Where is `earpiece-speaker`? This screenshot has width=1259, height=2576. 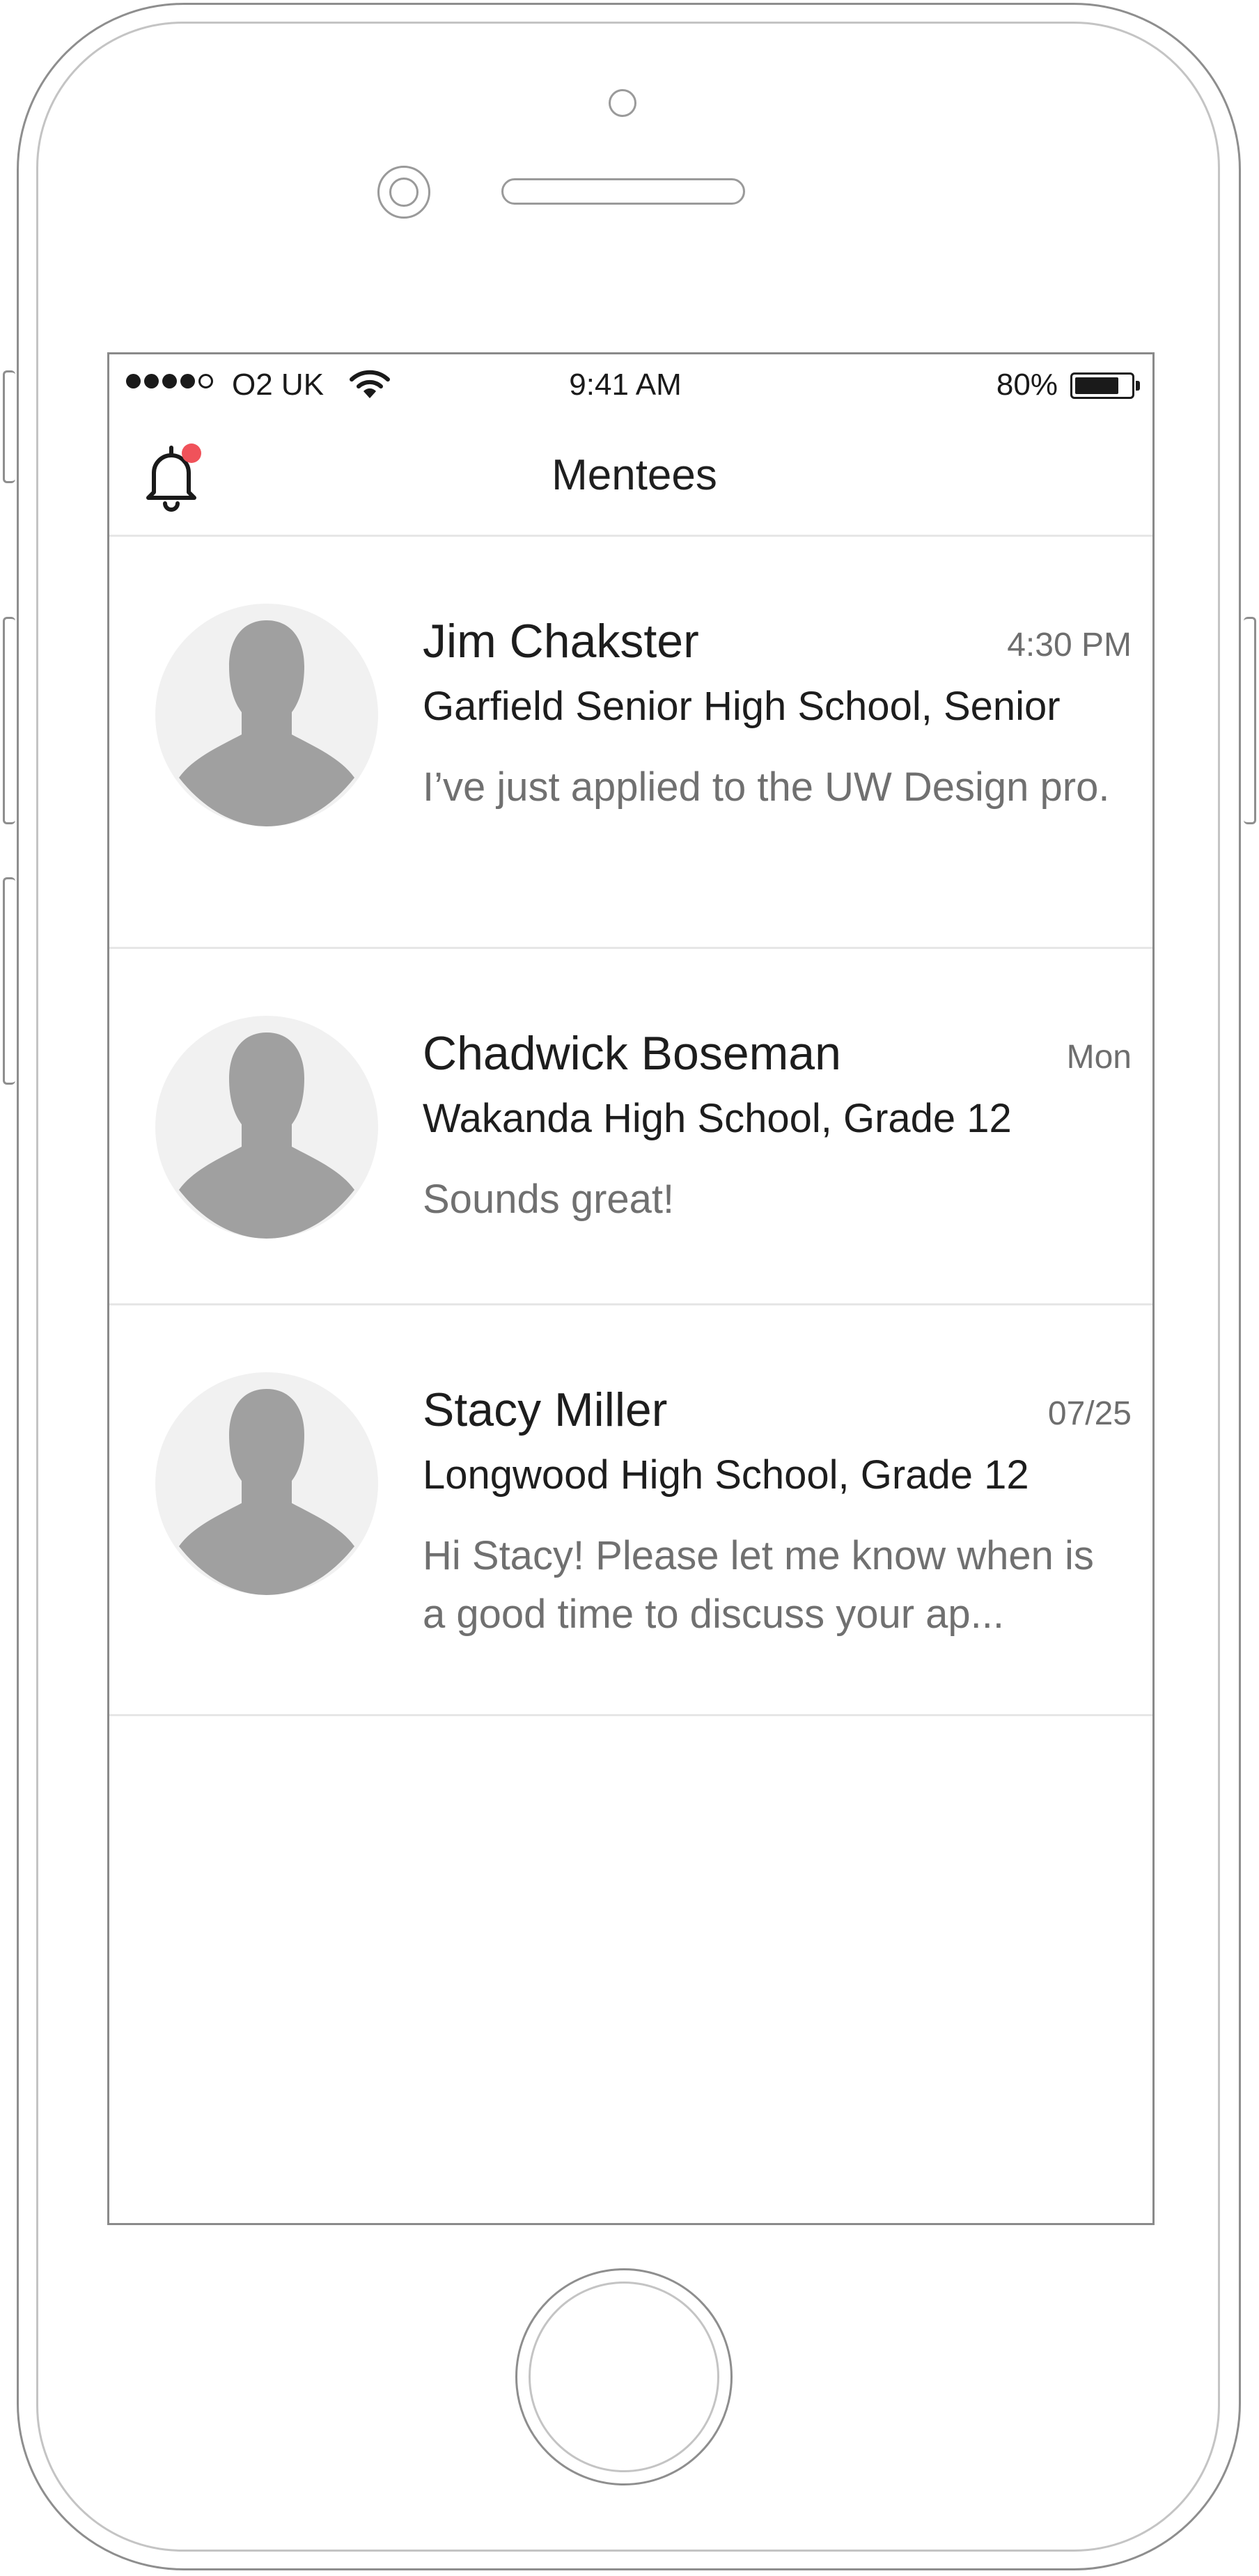
earpiece-speaker is located at coordinates (623, 191).